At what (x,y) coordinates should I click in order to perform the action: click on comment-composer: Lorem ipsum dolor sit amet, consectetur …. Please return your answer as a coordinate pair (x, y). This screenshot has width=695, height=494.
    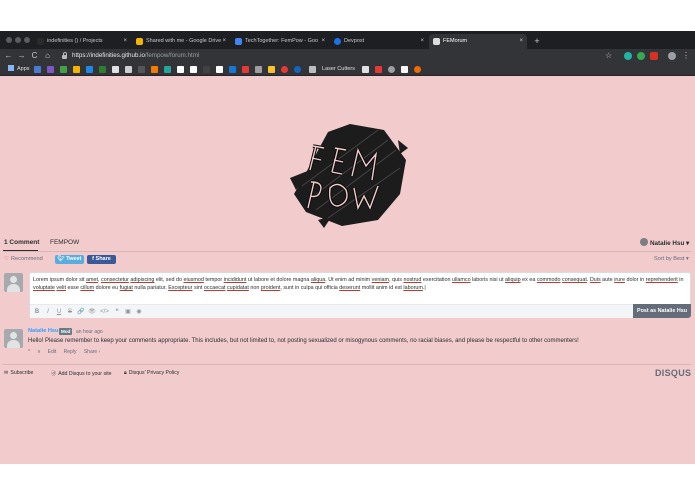
    Looking at the image, I should click on (360, 295).